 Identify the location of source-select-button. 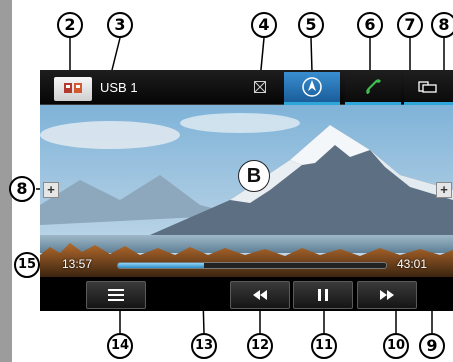
(73, 89).